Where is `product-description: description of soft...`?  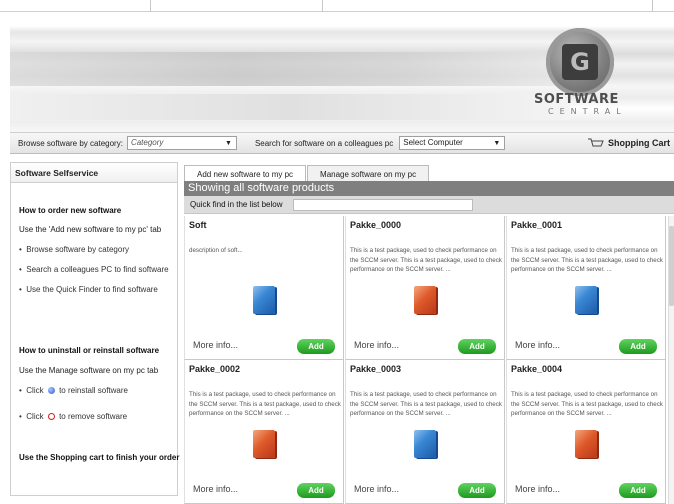 product-description: description of soft... is located at coordinates (216, 250).